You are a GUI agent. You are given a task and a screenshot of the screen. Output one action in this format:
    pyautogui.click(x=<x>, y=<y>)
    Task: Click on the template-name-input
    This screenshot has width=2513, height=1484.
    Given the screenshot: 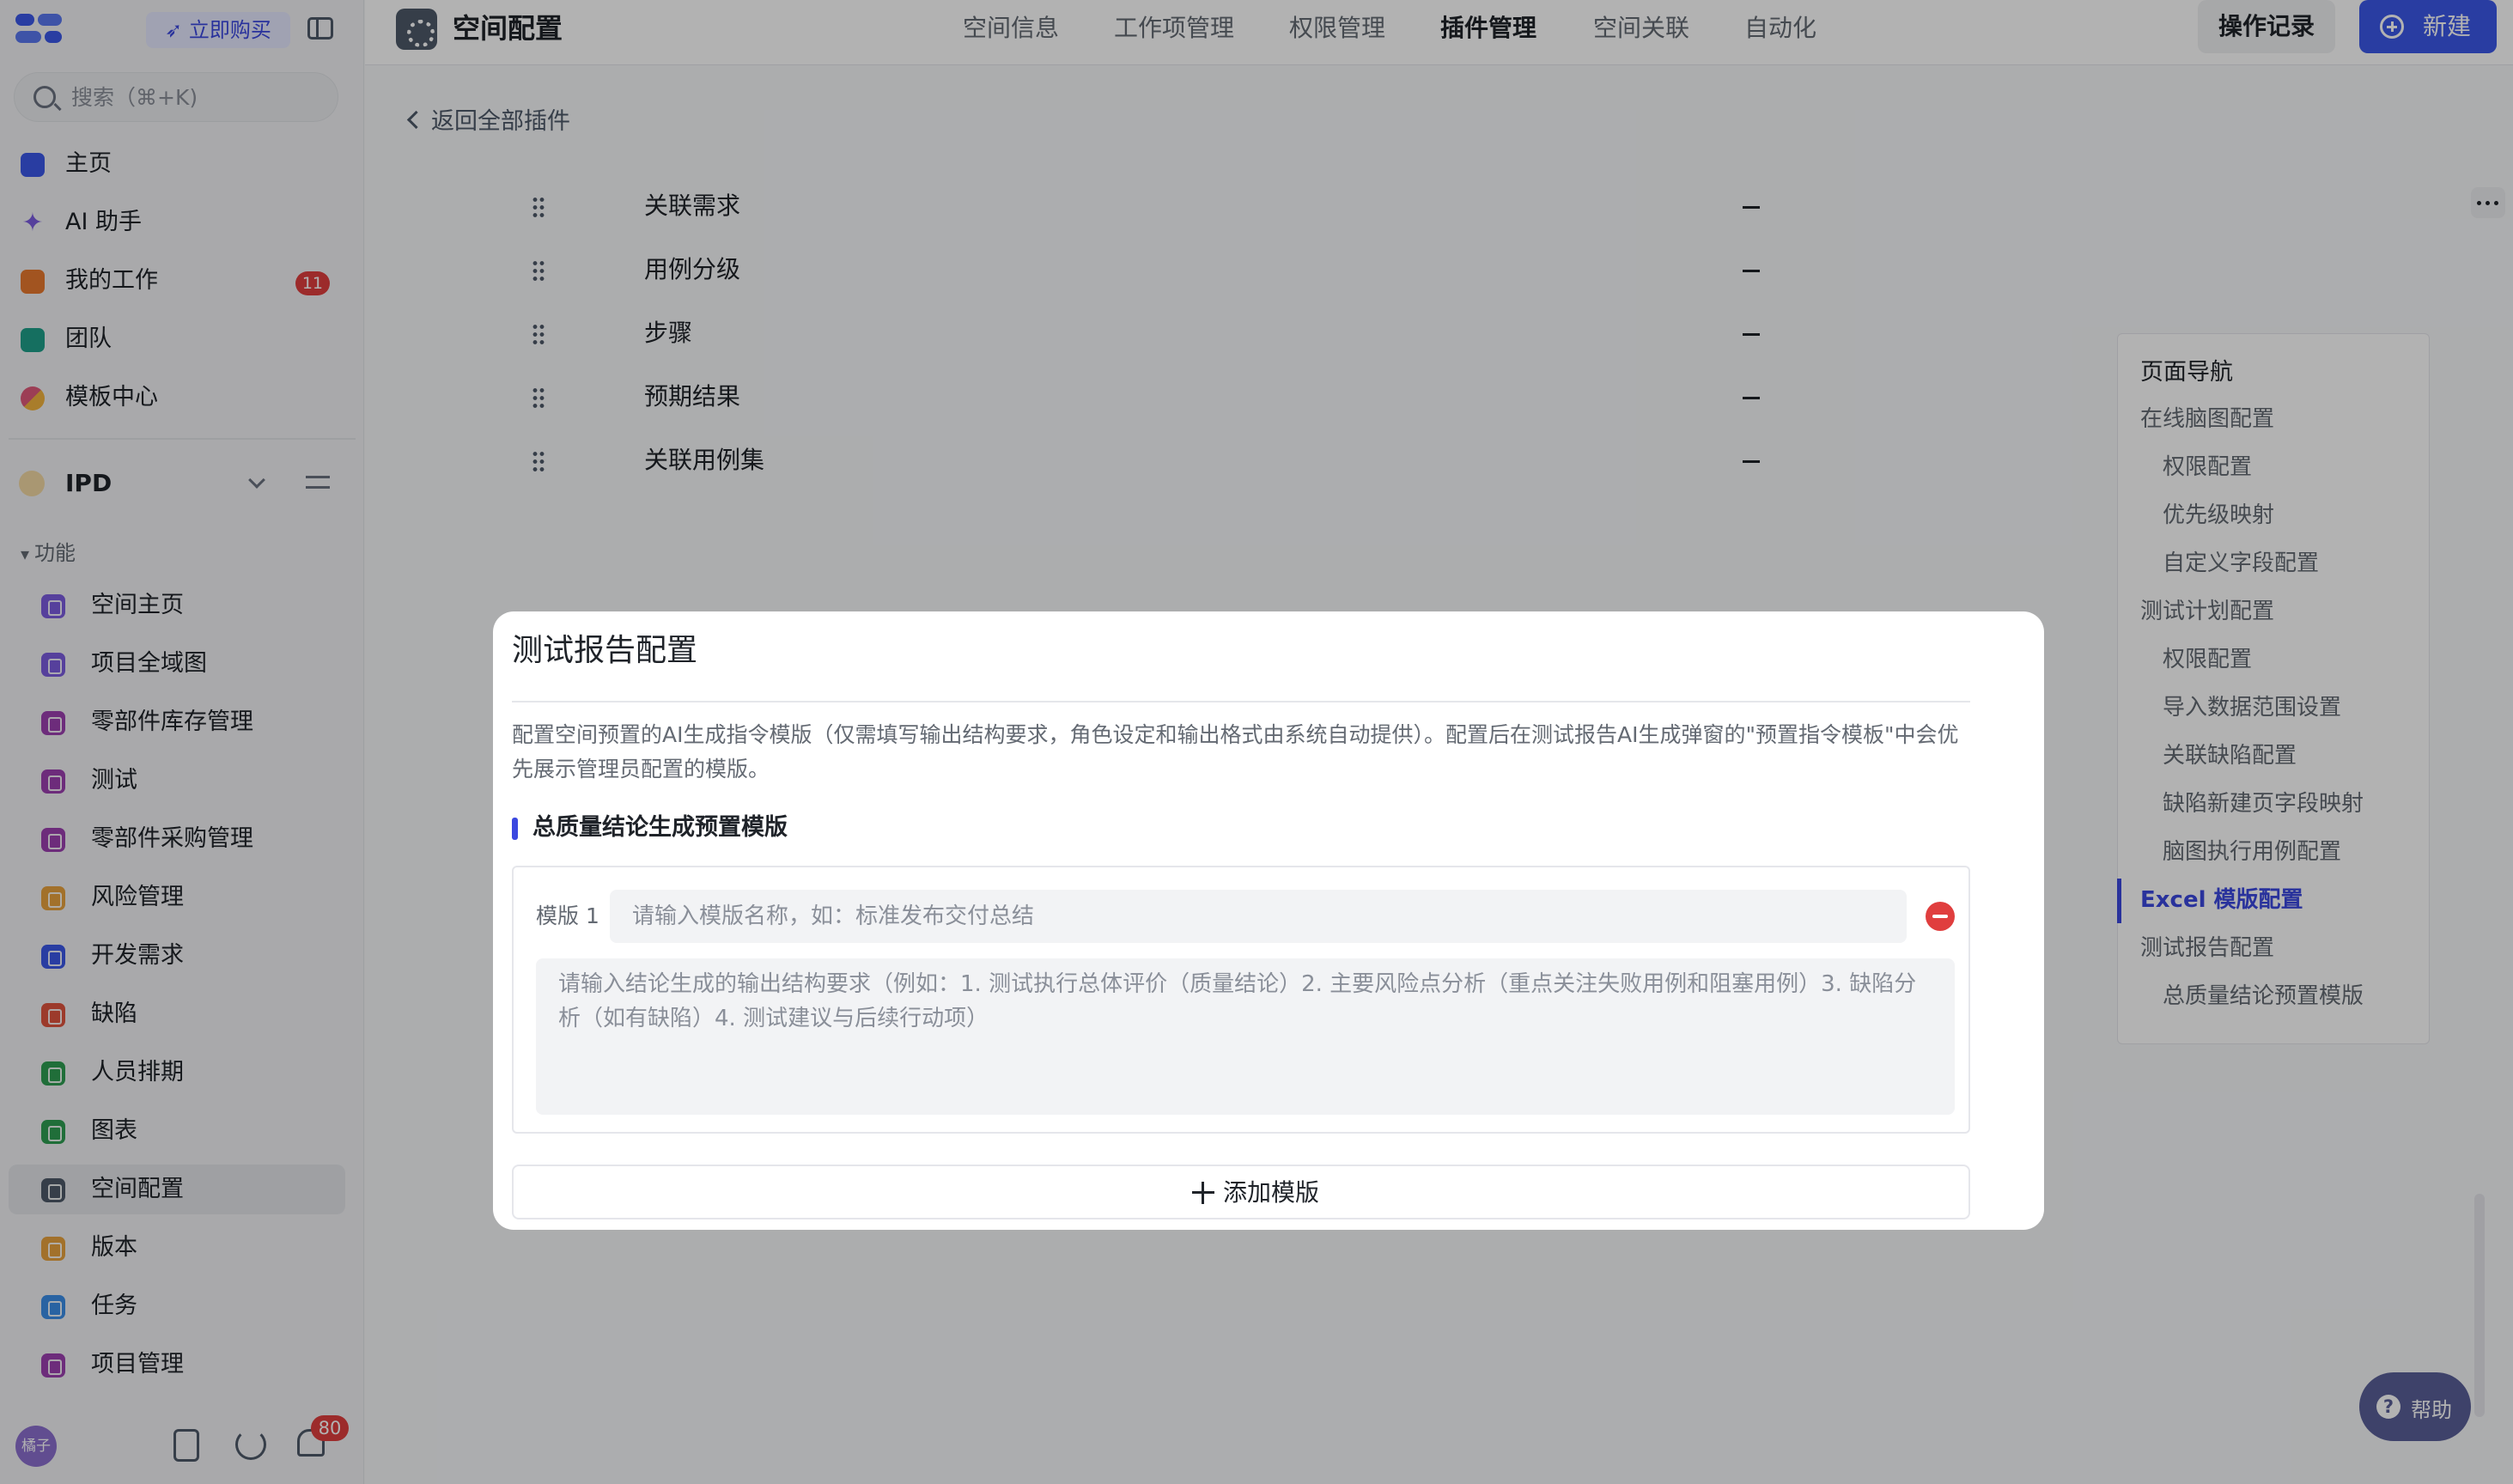 What is the action you would take?
    pyautogui.click(x=1258, y=916)
    